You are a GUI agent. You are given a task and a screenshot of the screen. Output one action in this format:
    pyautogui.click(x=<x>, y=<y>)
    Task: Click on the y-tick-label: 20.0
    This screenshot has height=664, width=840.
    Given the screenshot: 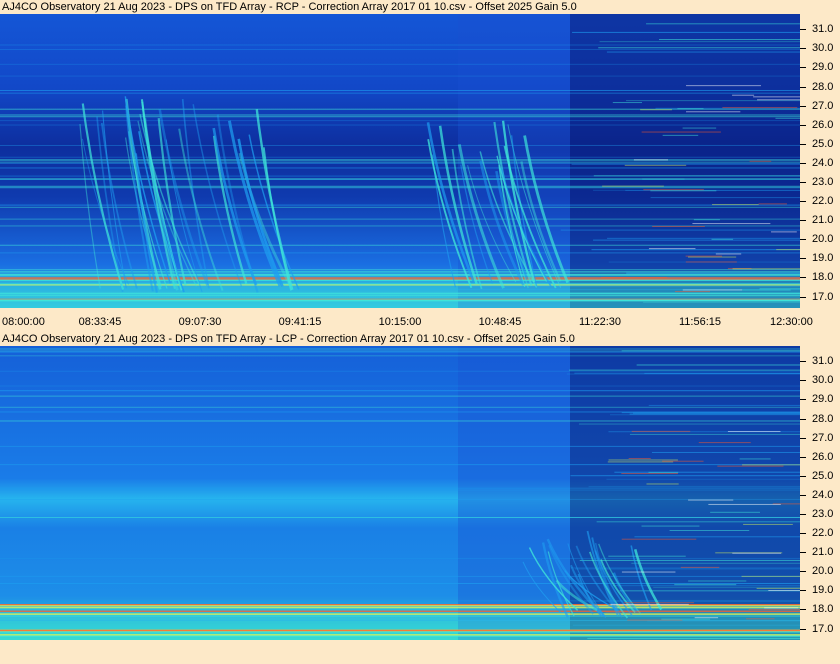 What is the action you would take?
    pyautogui.click(x=823, y=239)
    